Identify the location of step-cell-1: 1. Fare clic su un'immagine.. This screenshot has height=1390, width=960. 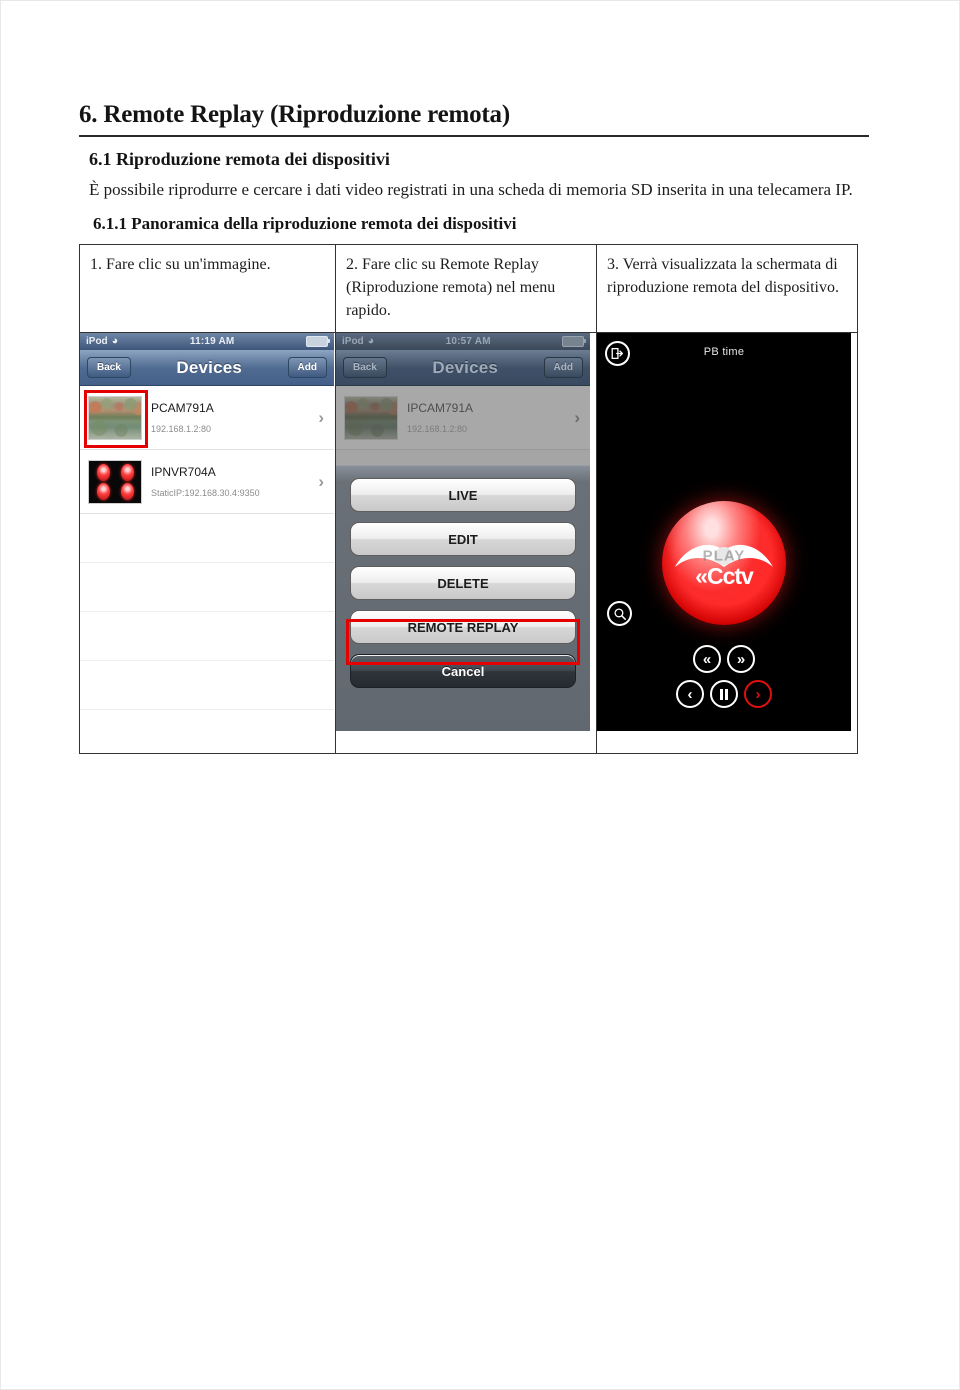
(207, 288).